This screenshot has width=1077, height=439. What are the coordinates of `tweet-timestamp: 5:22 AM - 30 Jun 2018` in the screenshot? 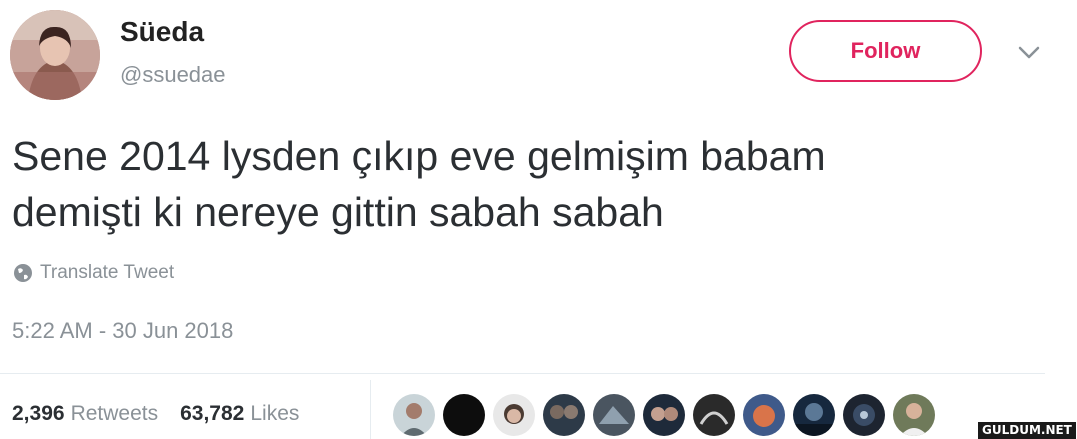 It's located at (122, 331).